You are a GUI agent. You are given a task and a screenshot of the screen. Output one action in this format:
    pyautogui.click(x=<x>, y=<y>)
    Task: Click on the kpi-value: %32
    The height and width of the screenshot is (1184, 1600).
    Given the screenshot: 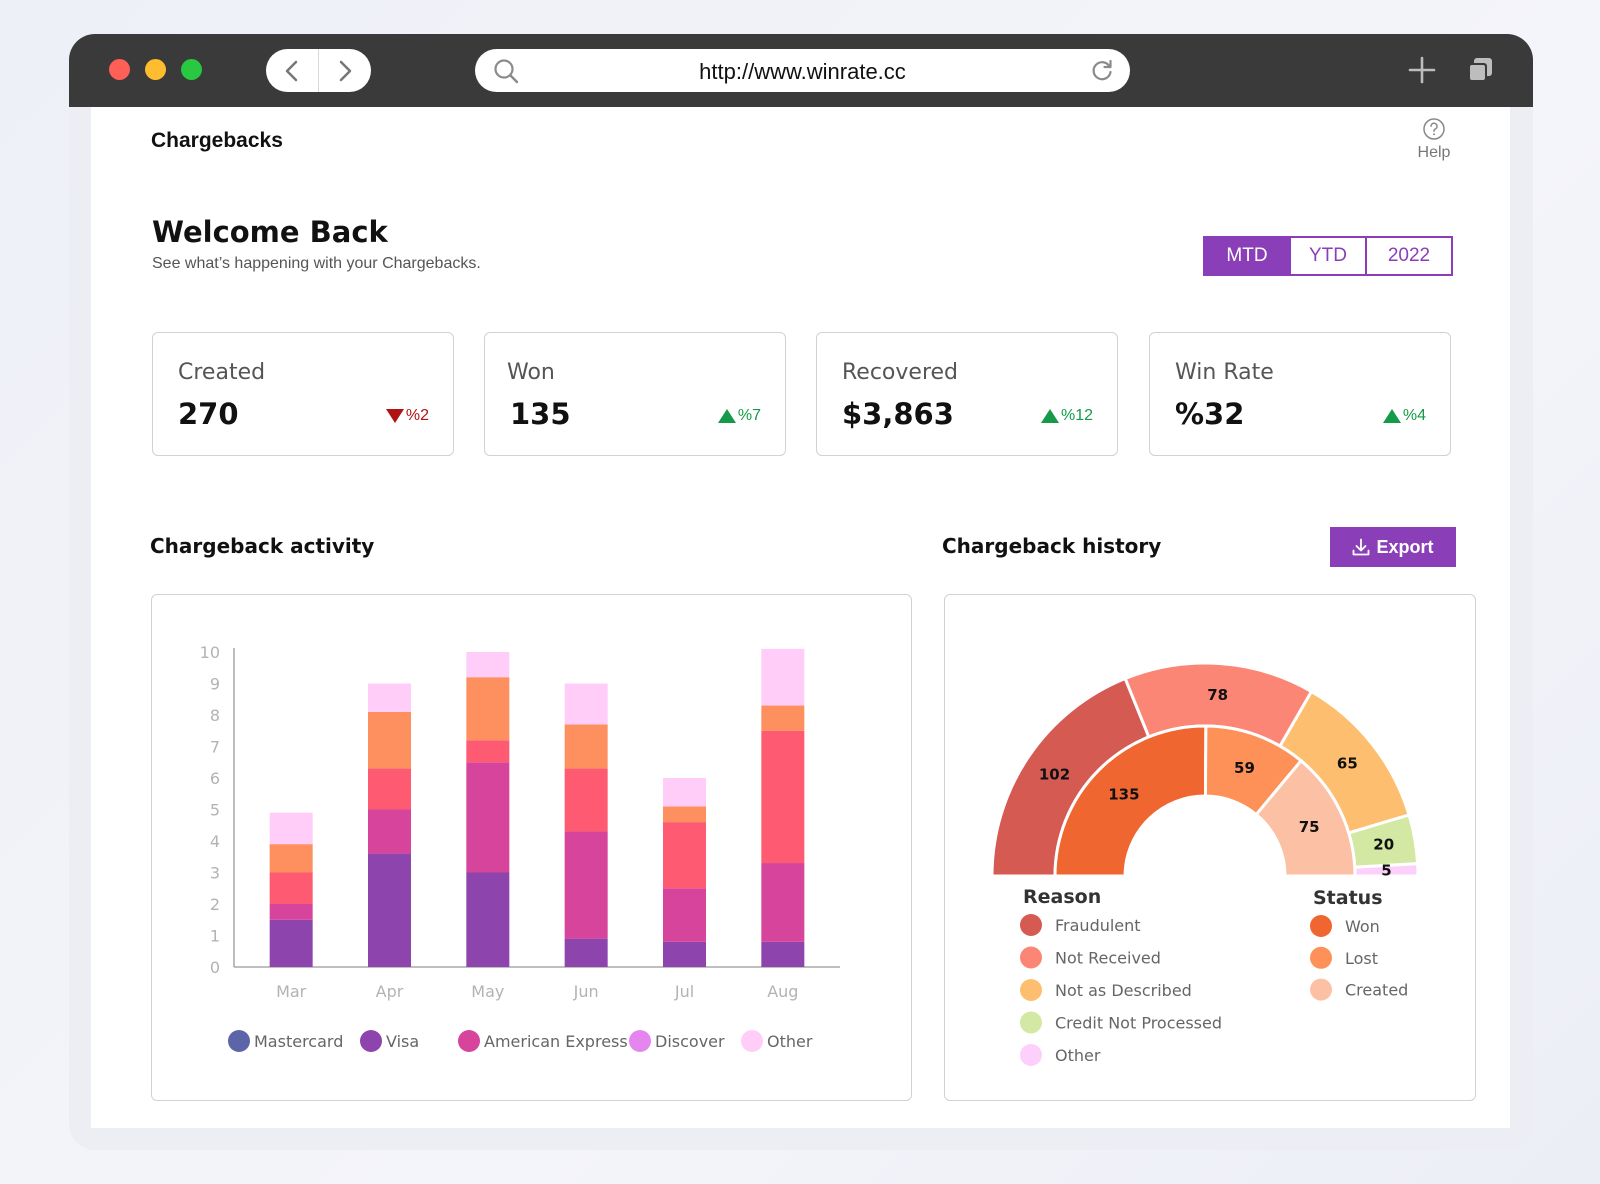 What is the action you would take?
    pyautogui.click(x=1210, y=414)
    